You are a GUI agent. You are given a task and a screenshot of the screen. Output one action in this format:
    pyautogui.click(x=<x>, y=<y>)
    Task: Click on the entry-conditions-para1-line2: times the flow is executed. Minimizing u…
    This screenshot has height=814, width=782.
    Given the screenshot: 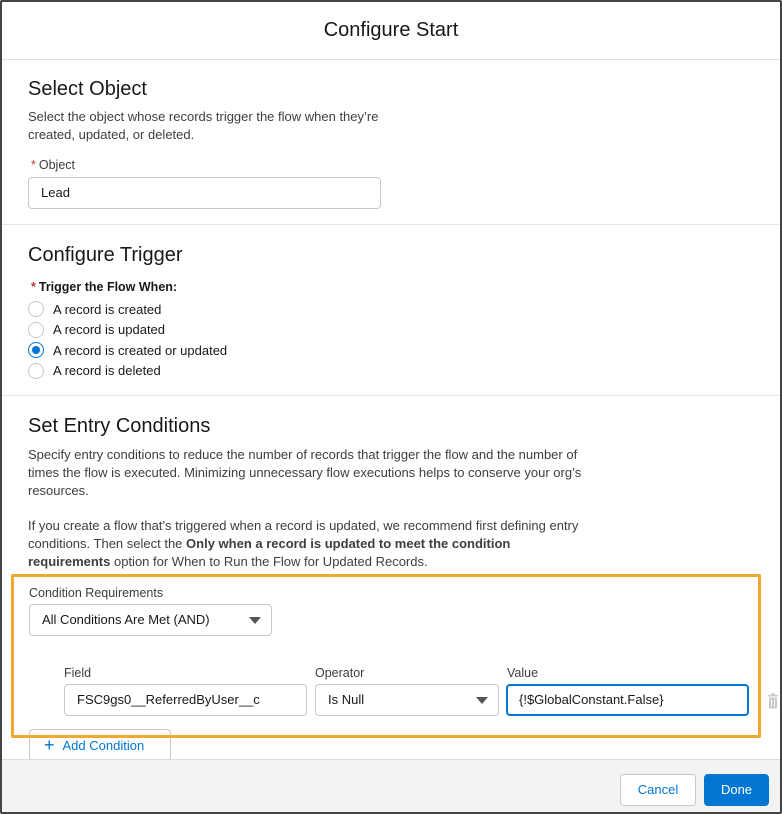 What is the action you would take?
    pyautogui.click(x=305, y=472)
    